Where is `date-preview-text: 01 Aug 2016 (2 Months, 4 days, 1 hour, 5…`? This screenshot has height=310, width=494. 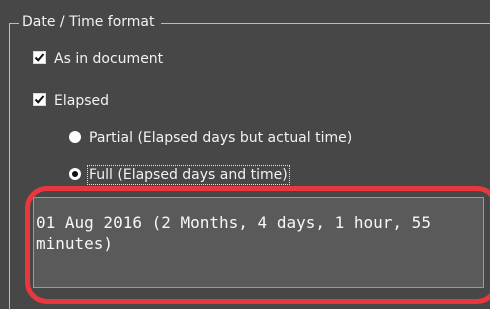
date-preview-text: 01 Aug 2016 (2 Months, 4 days, 1 hour, 5… is located at coordinates (233, 233).